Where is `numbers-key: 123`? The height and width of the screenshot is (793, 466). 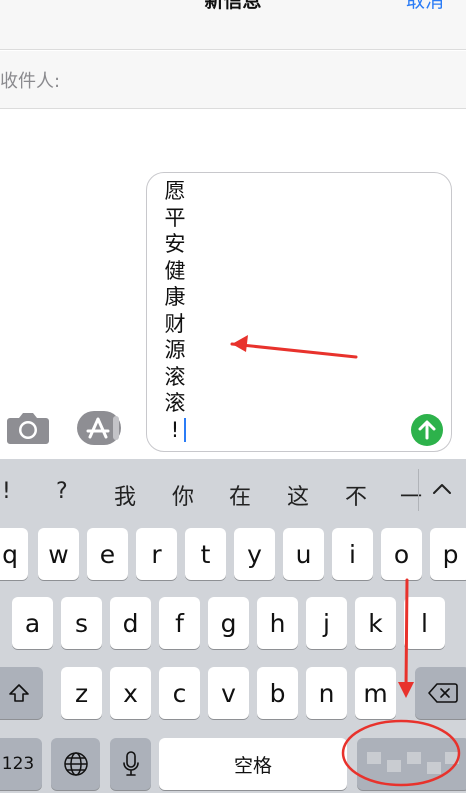
numbers-key: 123 is located at coordinates (21, 764).